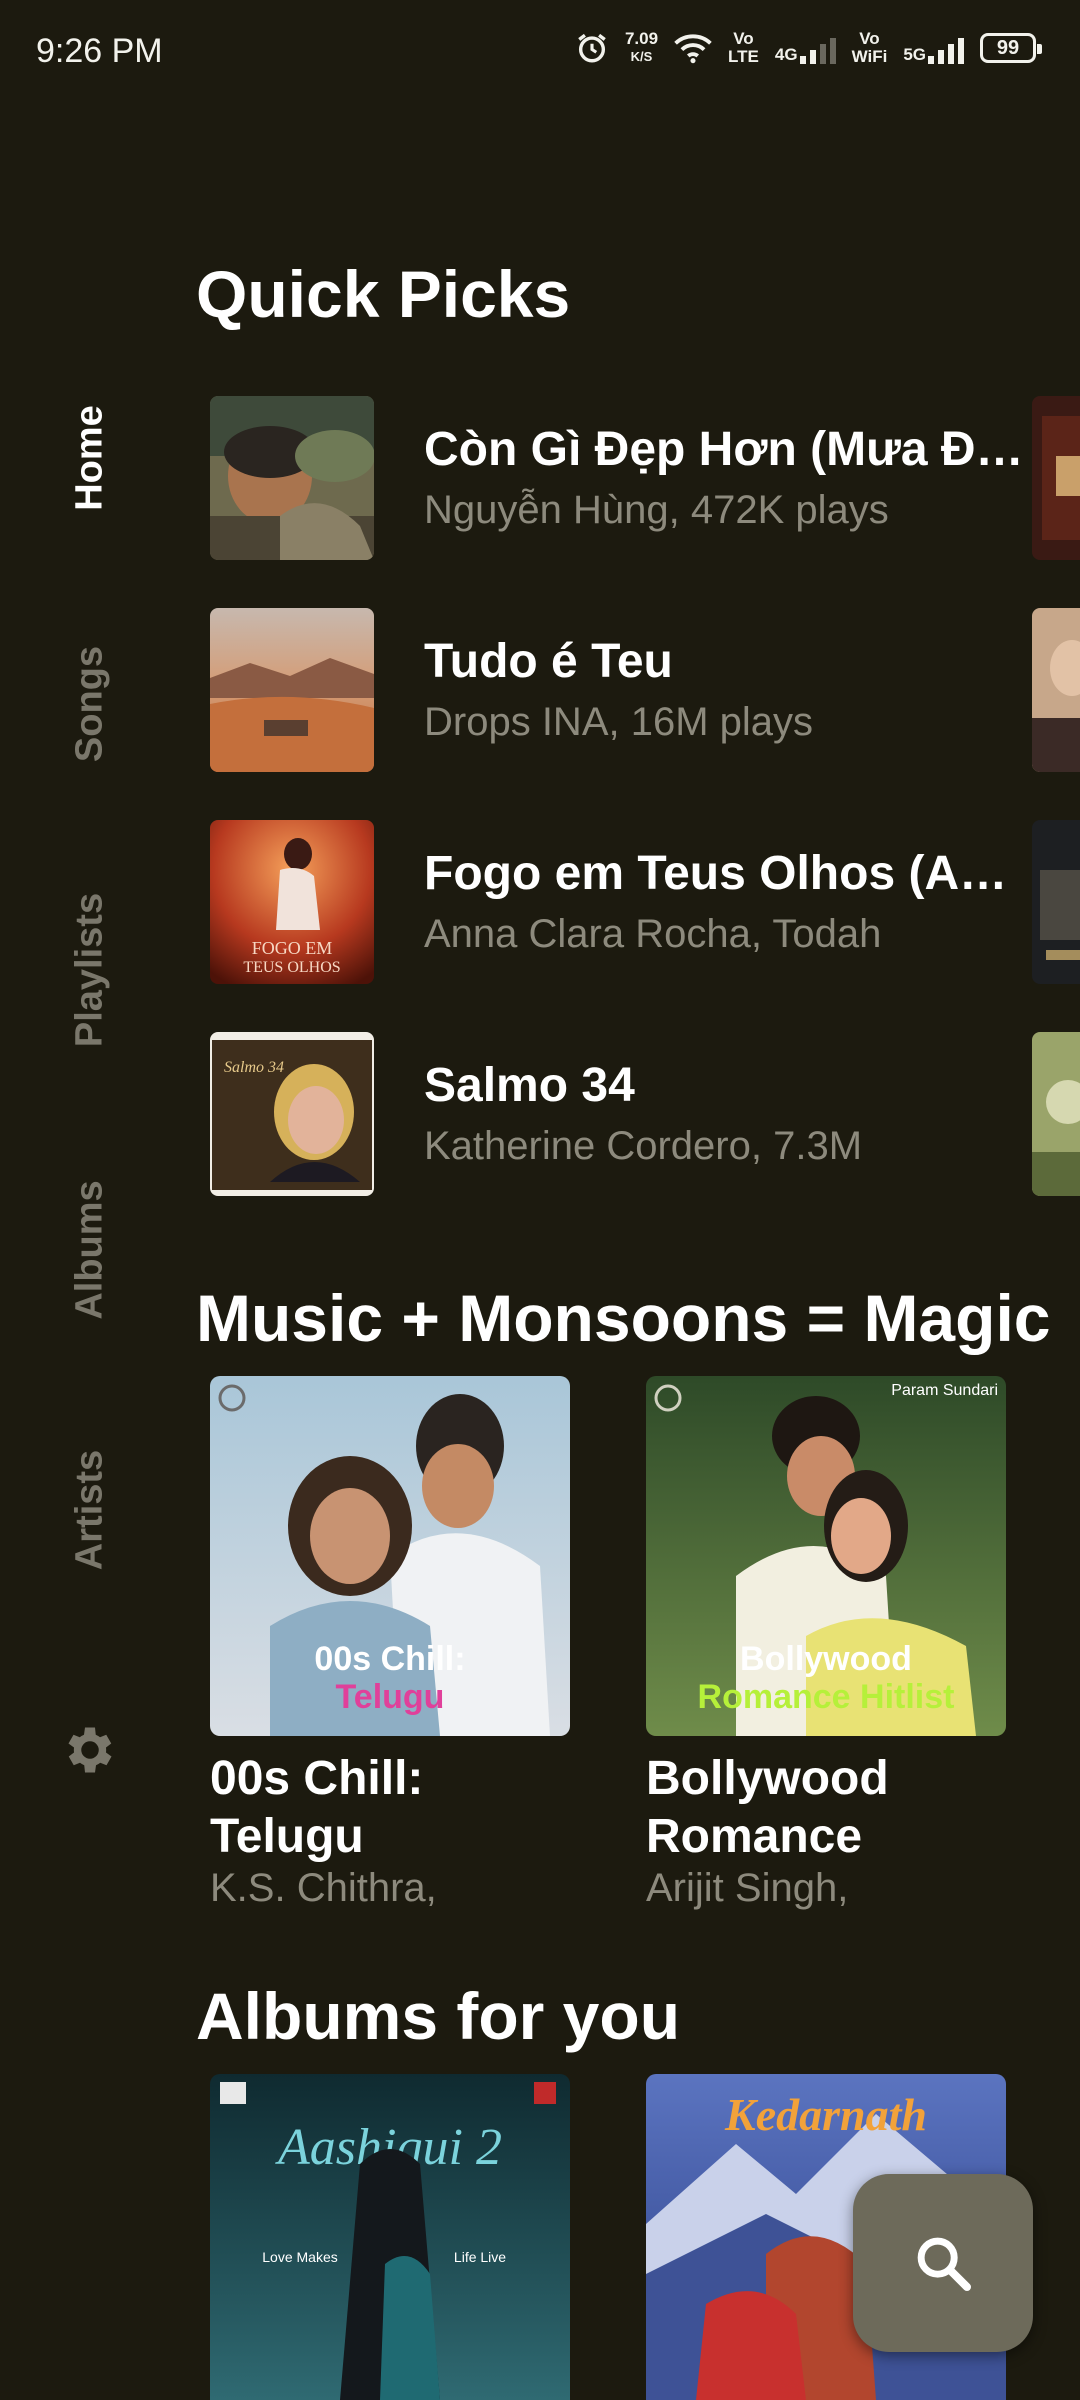  What do you see at coordinates (529, 1085) in the screenshot?
I see `track-title: Salmo 34` at bounding box center [529, 1085].